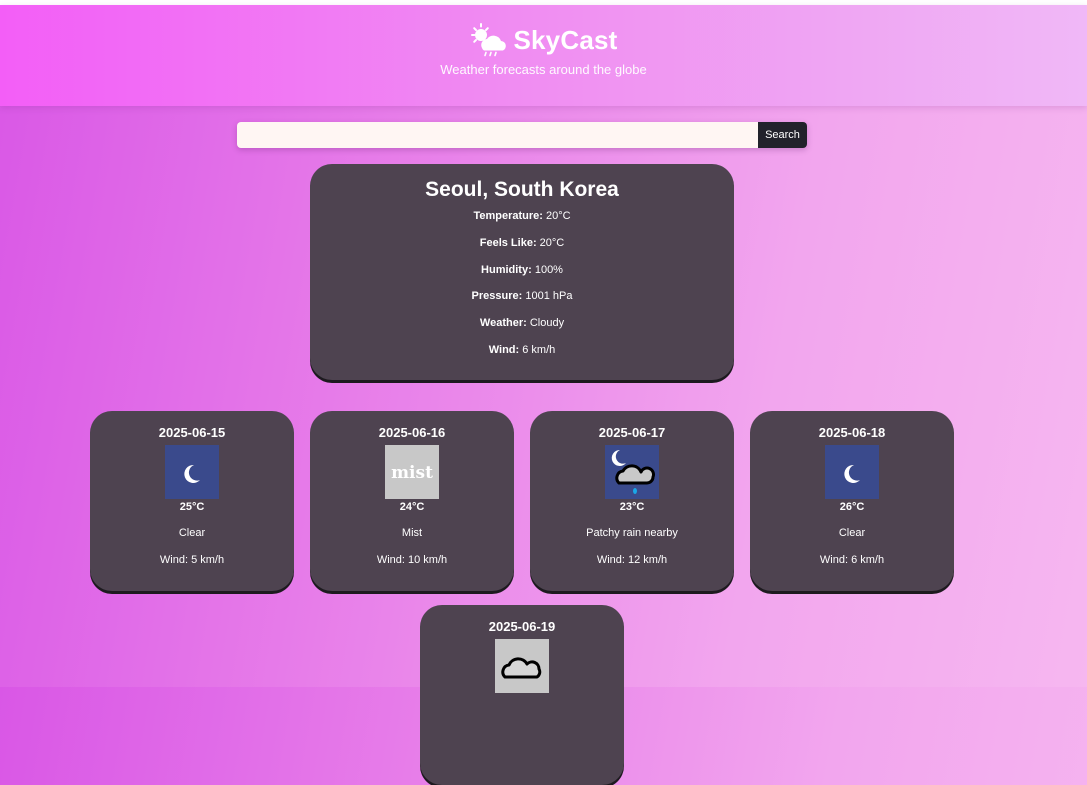  What do you see at coordinates (522, 626) in the screenshot?
I see `forecast-date: 2025-06-19` at bounding box center [522, 626].